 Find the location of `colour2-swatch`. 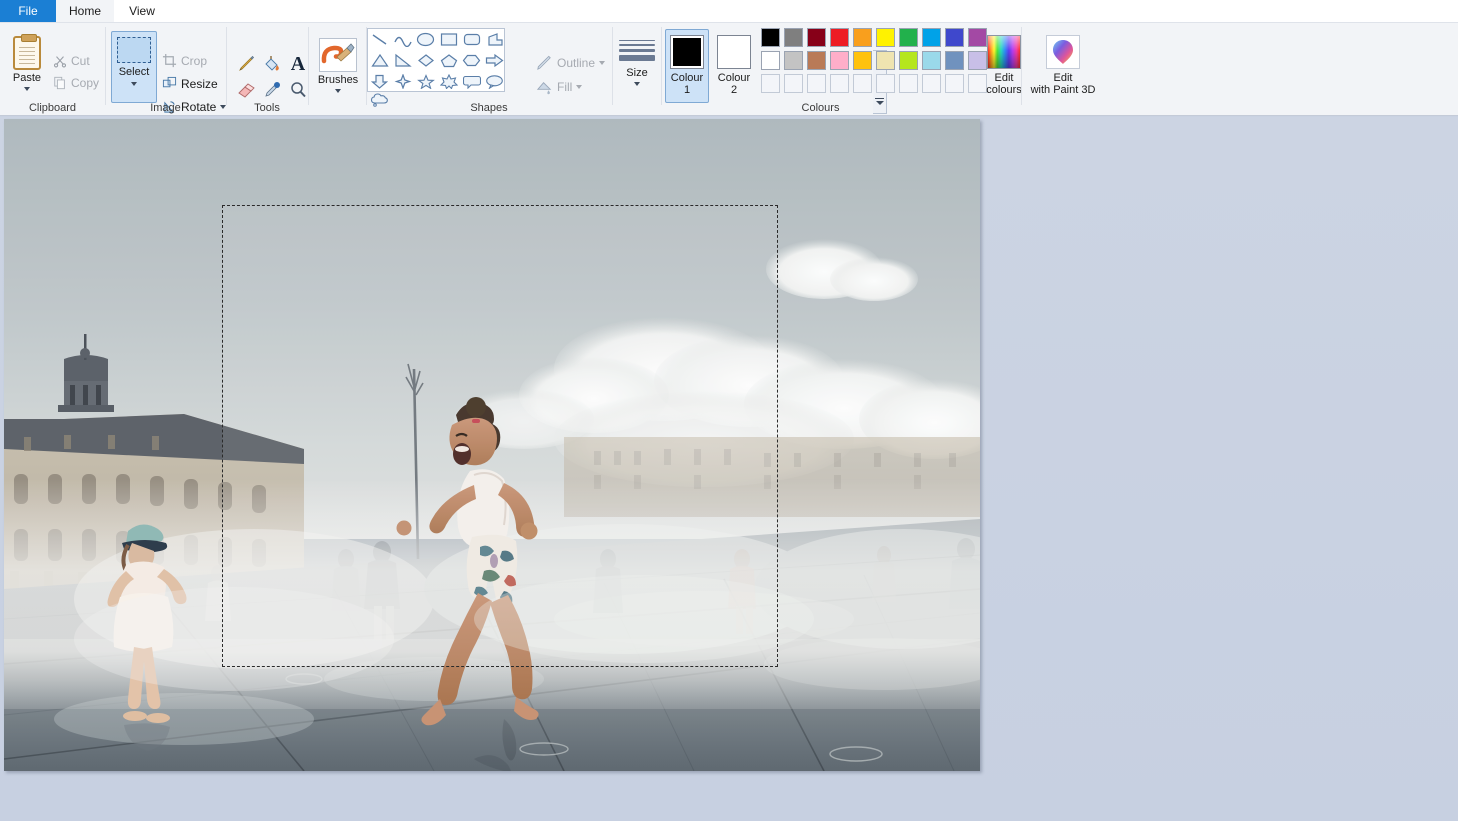

colour2-swatch is located at coordinates (734, 52).